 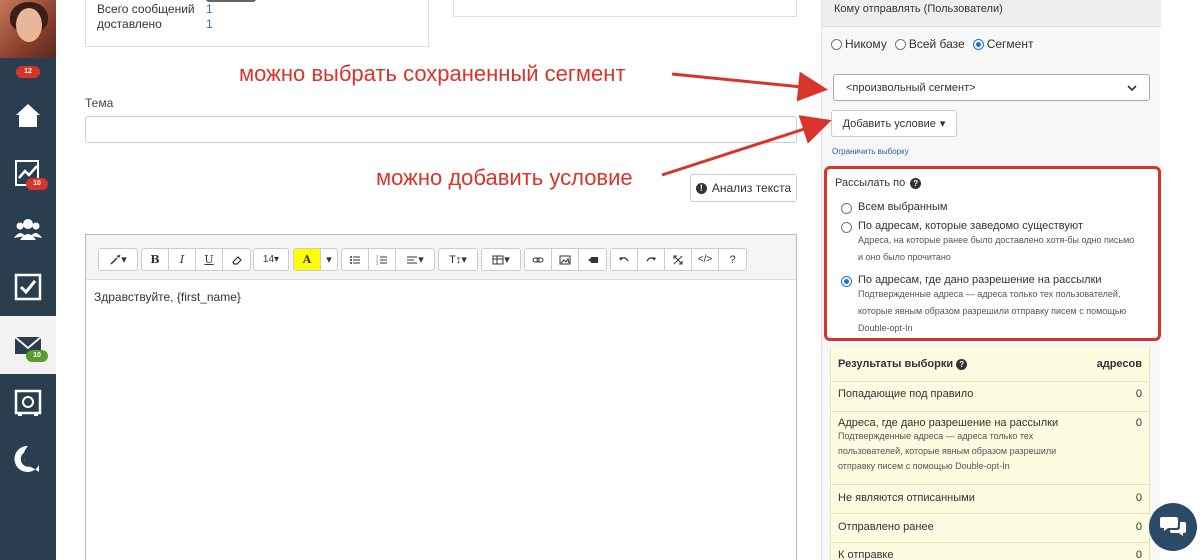 I want to click on fullscreen-icon, so click(x=678, y=259).